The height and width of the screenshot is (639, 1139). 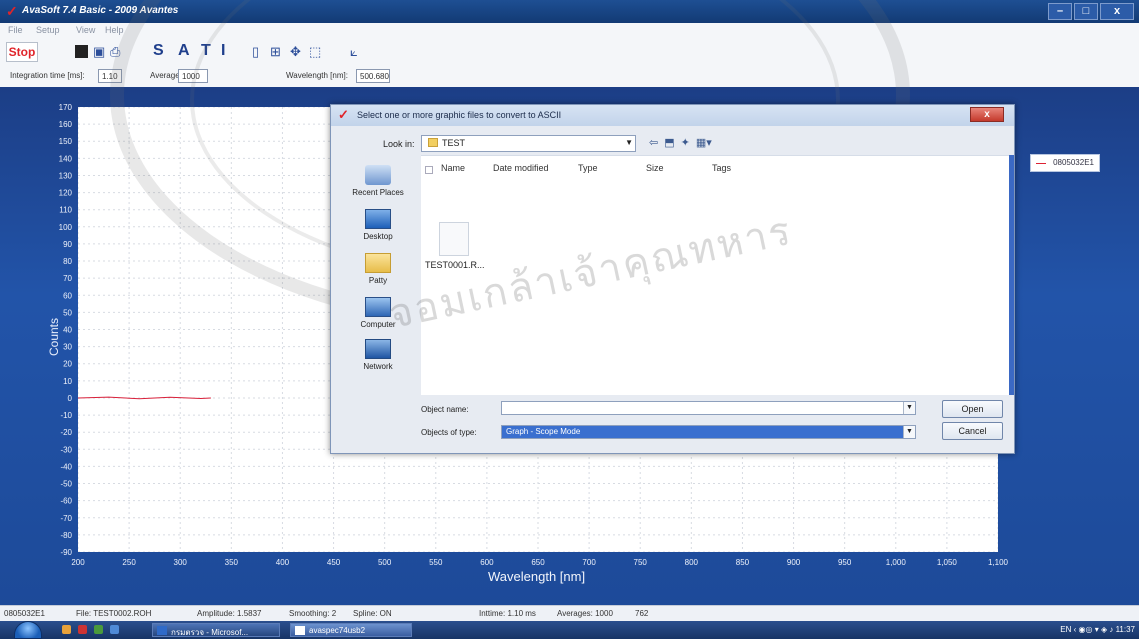 I want to click on place-recent: Recent Places, so click(x=378, y=181).